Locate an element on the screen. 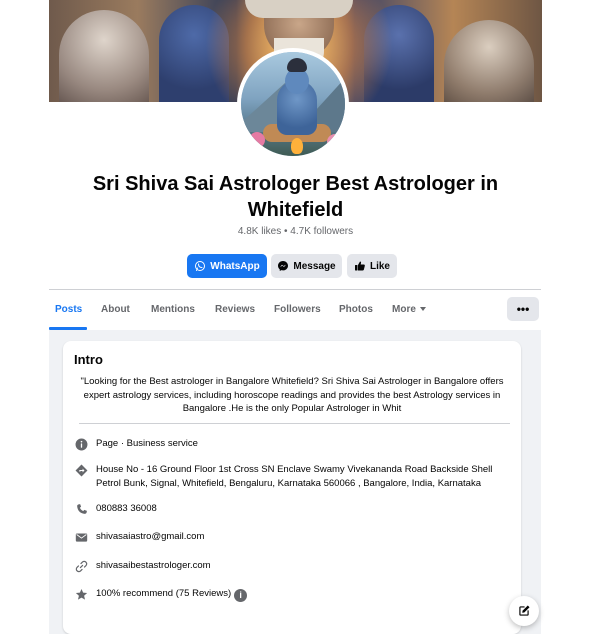 The image size is (591, 634). intro-rating: 100% recommend (75 Reviews) i is located at coordinates (301, 594).